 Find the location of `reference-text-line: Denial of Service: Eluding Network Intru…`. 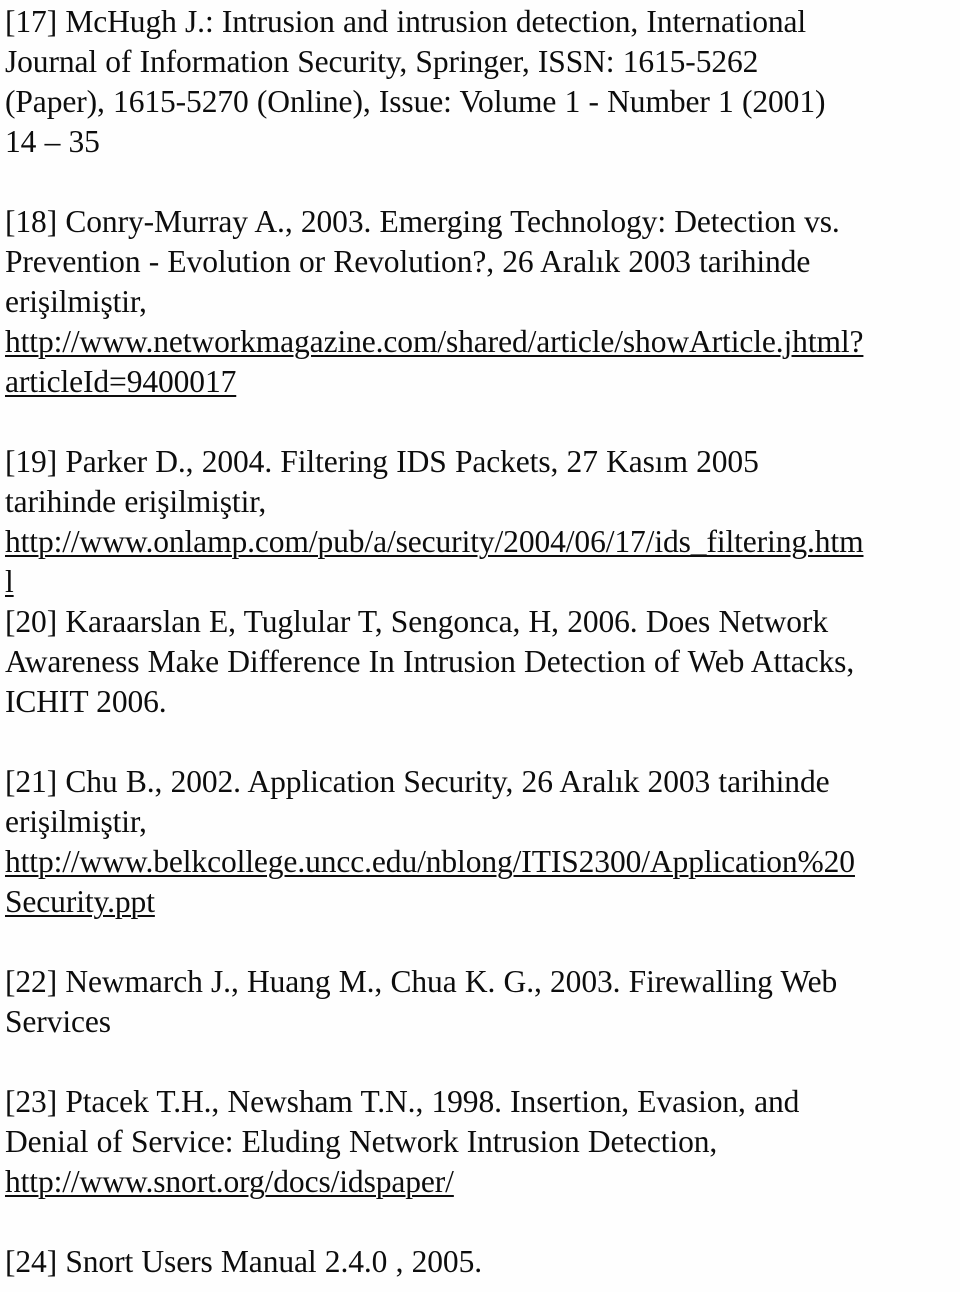

reference-text-line: Denial of Service: Eluding Network Intru… is located at coordinates (361, 1141).